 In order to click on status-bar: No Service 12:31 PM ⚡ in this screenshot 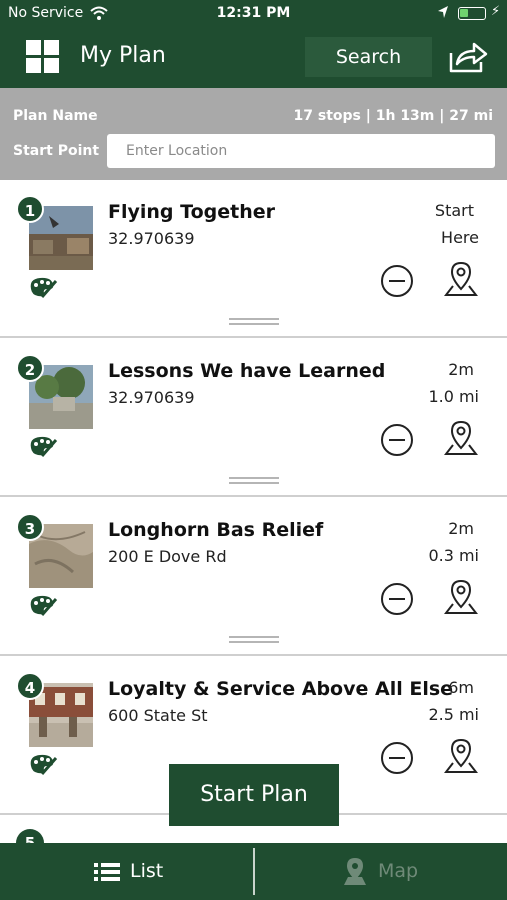, I will do `click(253, 14)`.